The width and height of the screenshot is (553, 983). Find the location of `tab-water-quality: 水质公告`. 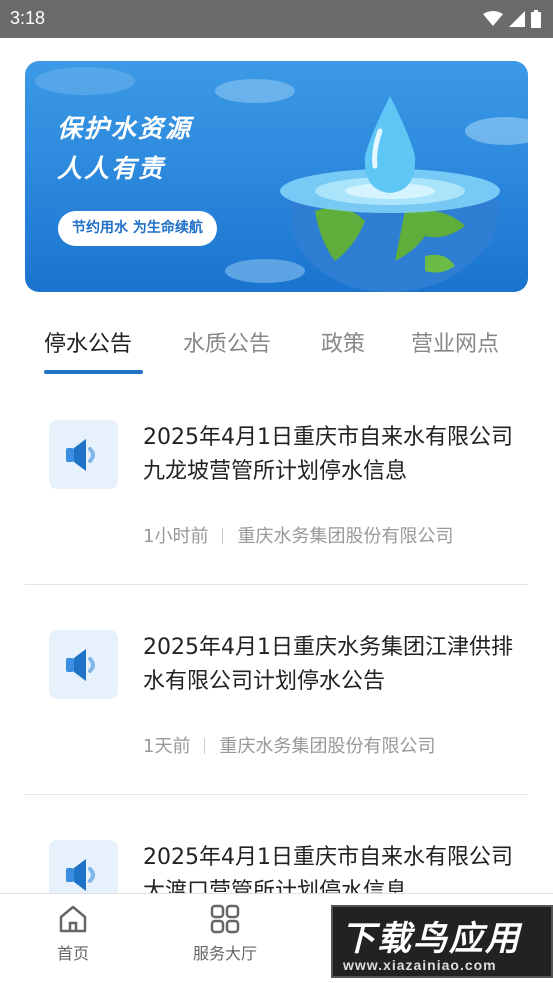

tab-water-quality: 水质公告 is located at coordinates (227, 342).